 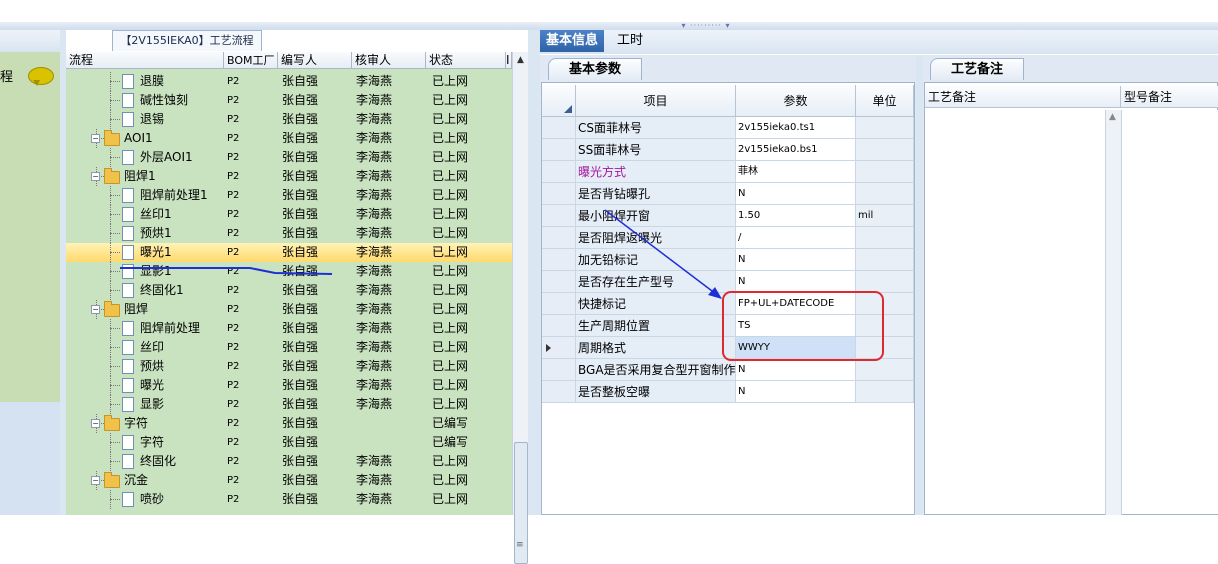 What do you see at coordinates (289, 423) in the screenshot?
I see `tree-row: − 字符 P2 张自强 已编写` at bounding box center [289, 423].